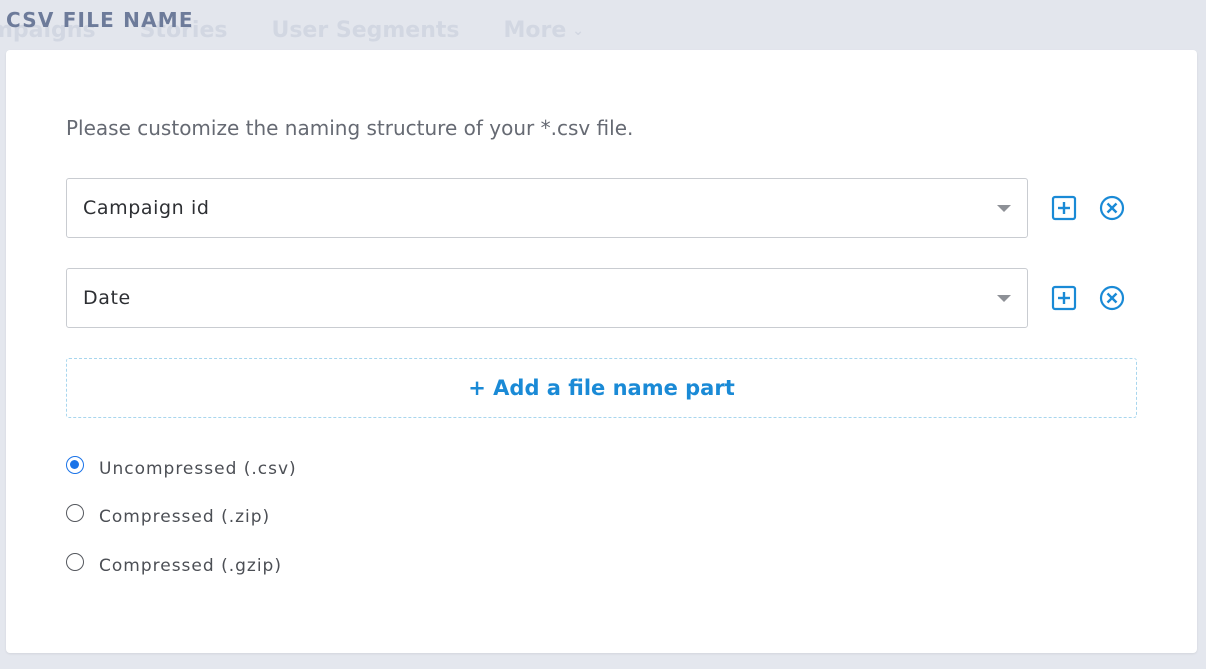 This screenshot has width=1206, height=669. What do you see at coordinates (198, 469) in the screenshot?
I see `radio-label: Uncompressed (.csv)` at bounding box center [198, 469].